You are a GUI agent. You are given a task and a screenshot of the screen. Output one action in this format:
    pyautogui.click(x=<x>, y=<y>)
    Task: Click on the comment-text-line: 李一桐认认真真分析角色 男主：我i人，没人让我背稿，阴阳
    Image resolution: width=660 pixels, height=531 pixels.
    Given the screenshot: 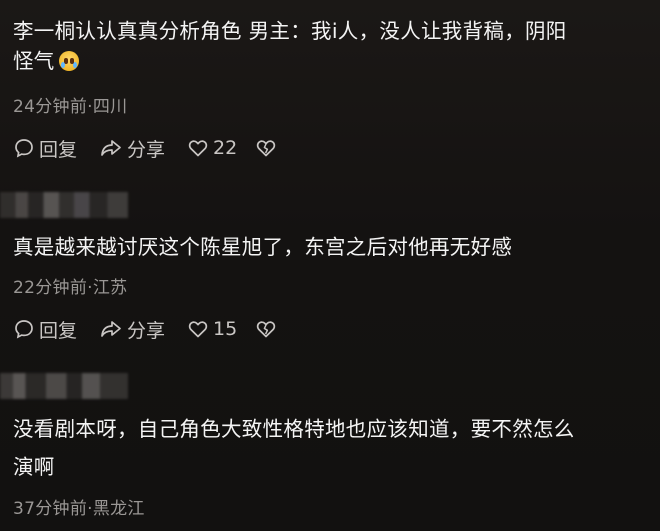 What is the action you would take?
    pyautogui.click(x=290, y=31)
    